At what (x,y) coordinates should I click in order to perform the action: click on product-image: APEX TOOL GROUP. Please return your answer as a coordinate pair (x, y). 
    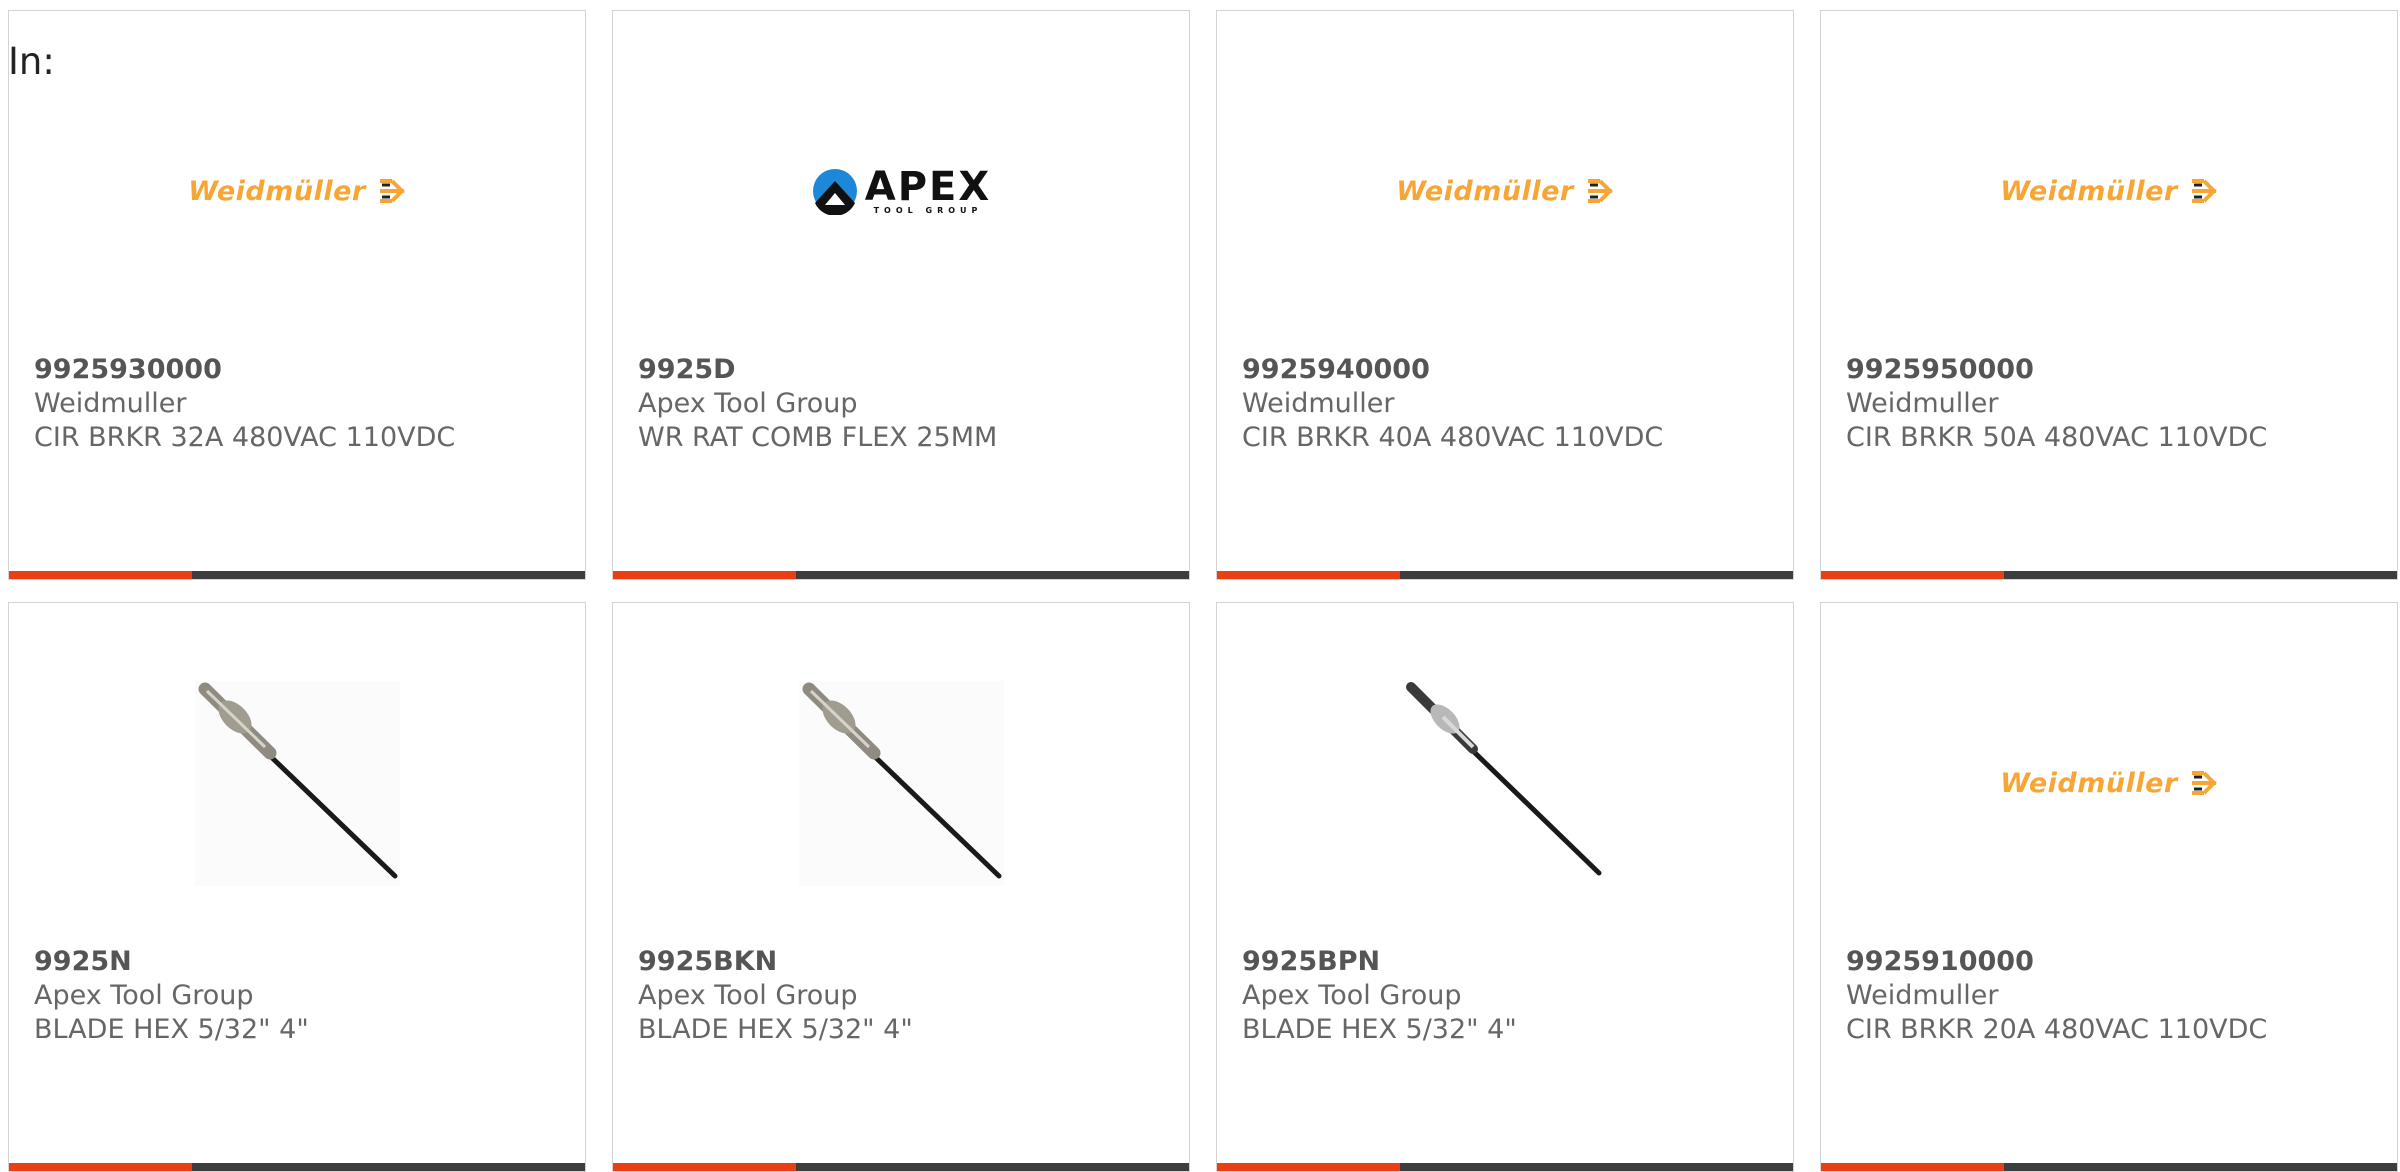
    Looking at the image, I should click on (901, 191).